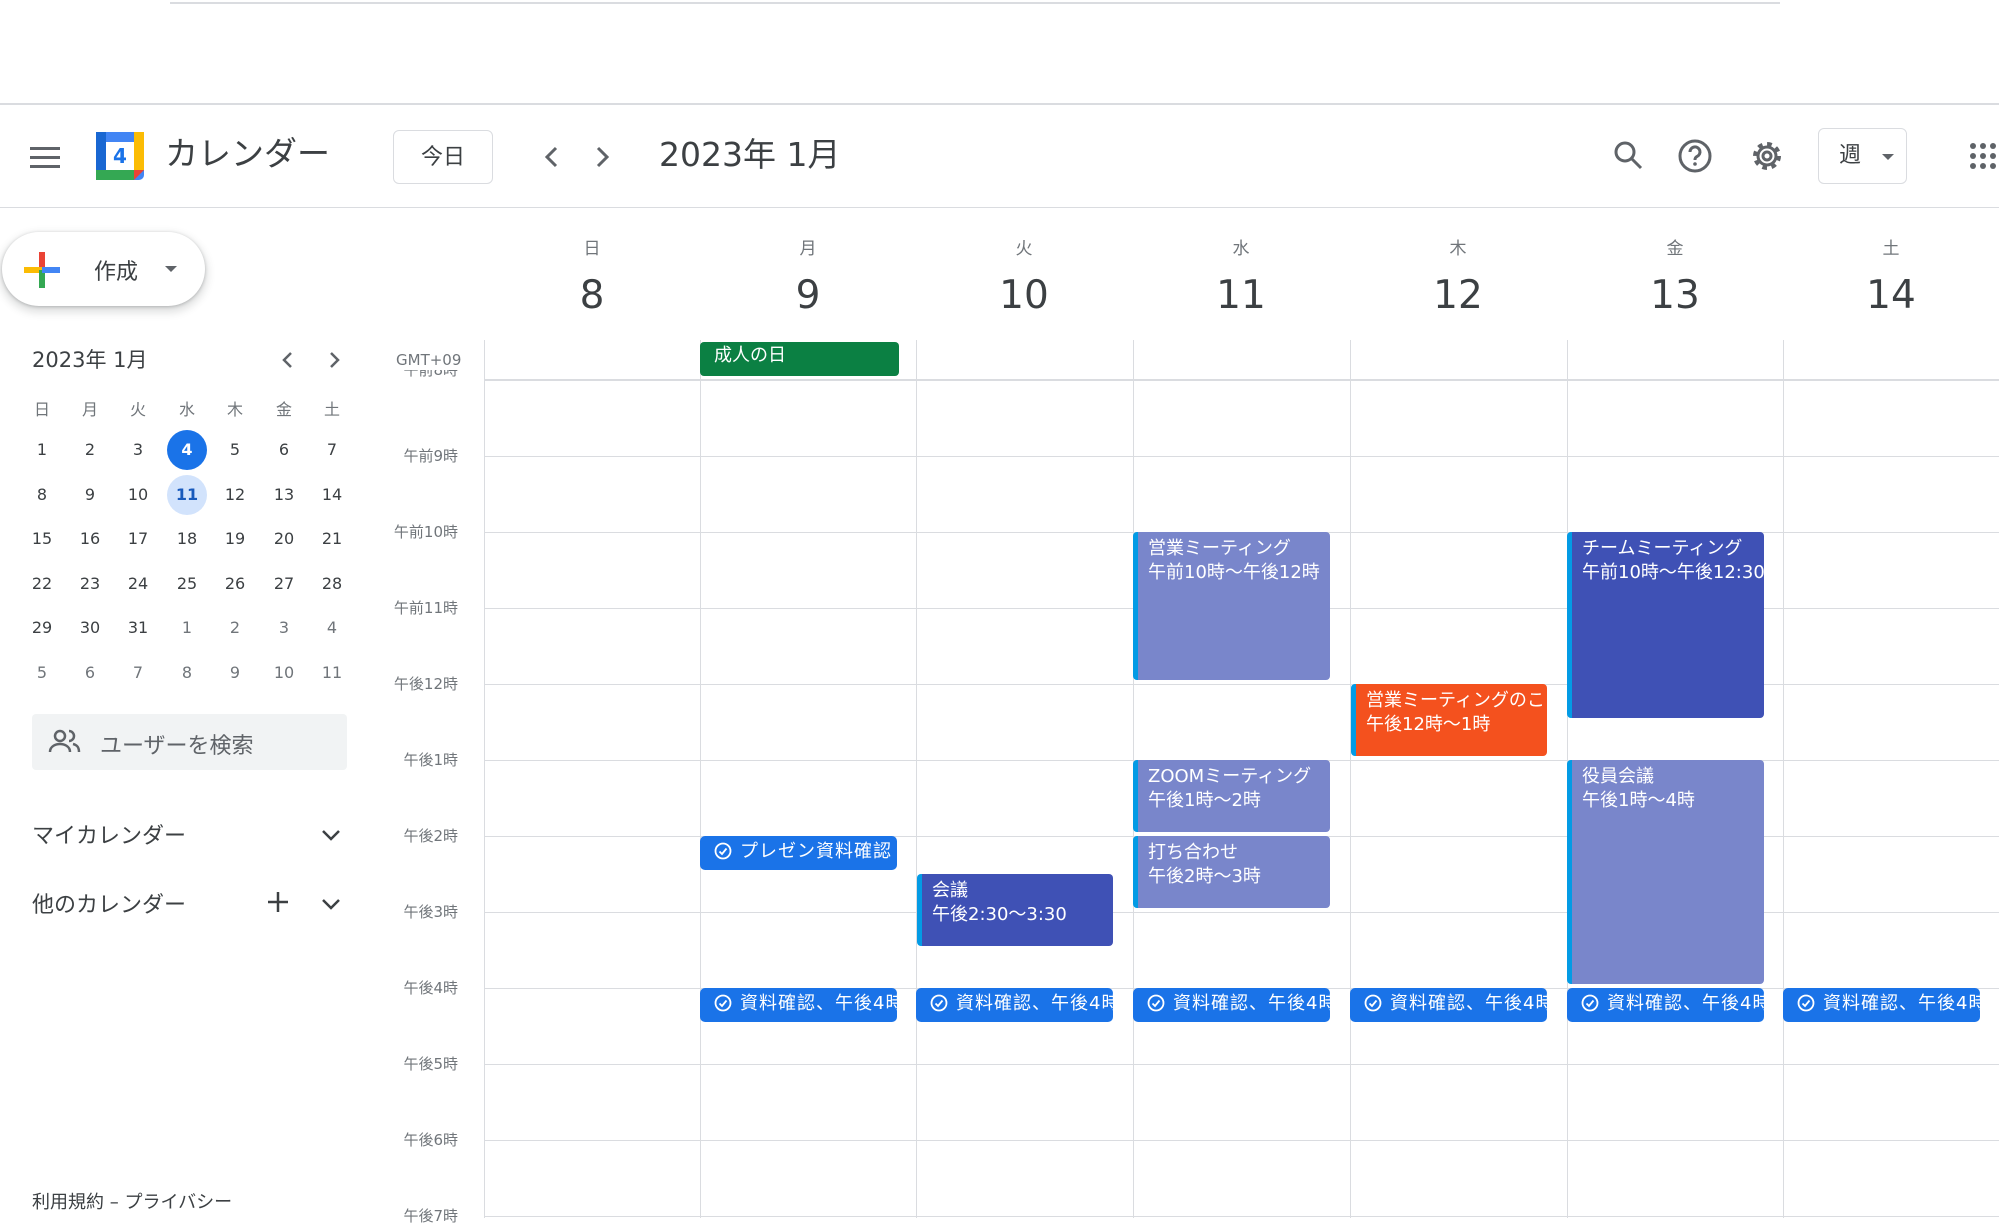 This screenshot has width=1999, height=1226. Describe the element at coordinates (109, 903) in the screenshot. I see `other-calendars-heading: 他のカレンダー` at that location.